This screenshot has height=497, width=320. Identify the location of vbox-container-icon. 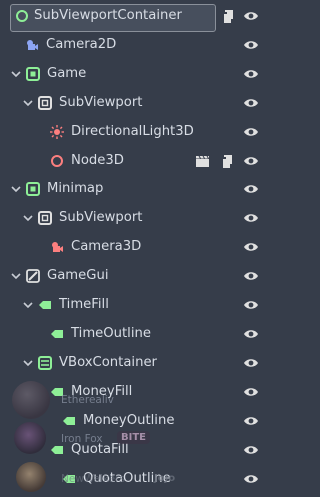
(45, 363).